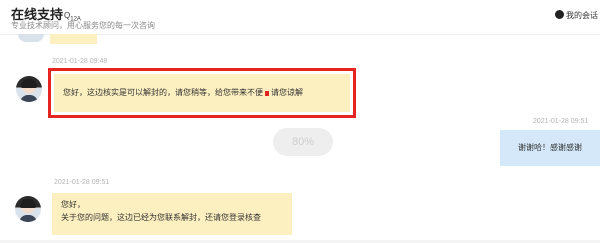 The width and height of the screenshot is (600, 243). Describe the element at coordinates (83, 25) in the screenshot. I see `page-subtitle: 专业技术顾问，用心服务您的每一次咨询` at that location.